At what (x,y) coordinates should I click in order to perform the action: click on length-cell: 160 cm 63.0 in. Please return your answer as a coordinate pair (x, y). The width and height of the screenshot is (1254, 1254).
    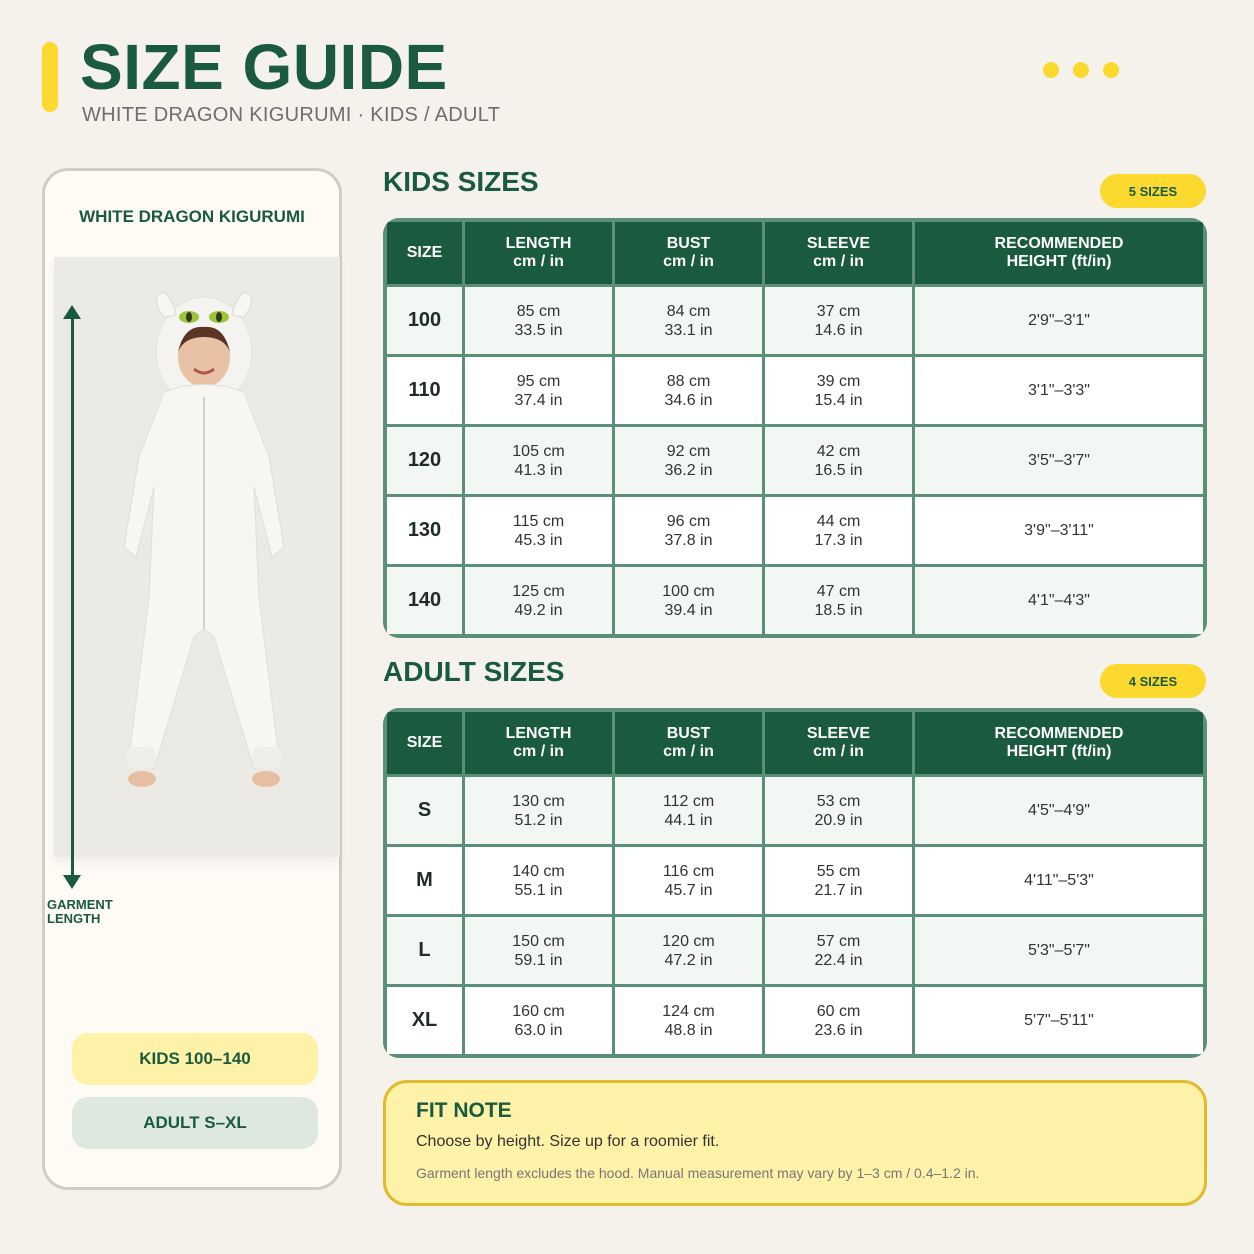
    Looking at the image, I should click on (538, 1020).